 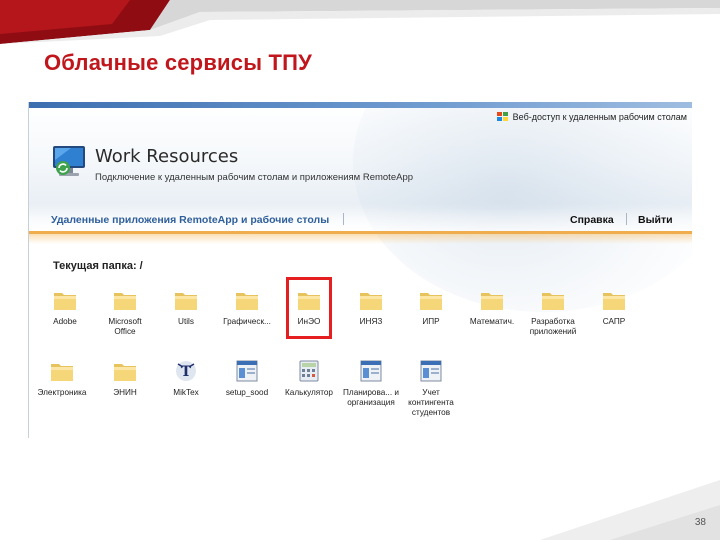 I want to click on folder-item: Microsoft Office, so click(x=125, y=313).